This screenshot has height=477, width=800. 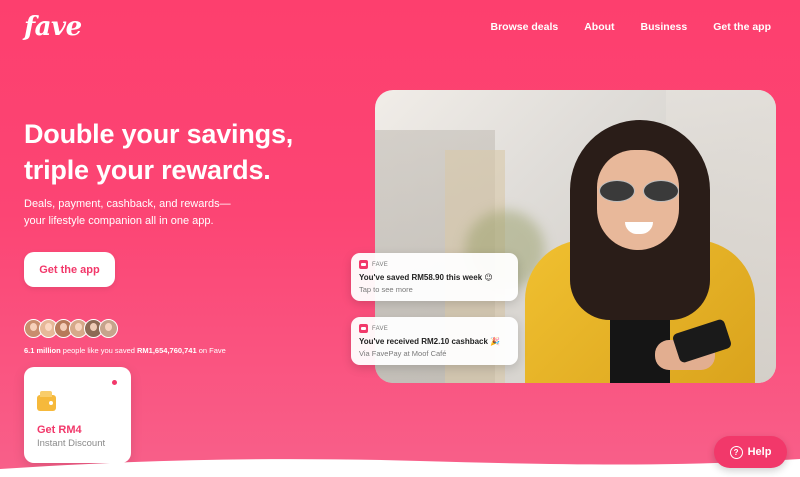 What do you see at coordinates (430, 341) in the screenshot?
I see `notification-title: You've received RM2.10 cashback 🎉` at bounding box center [430, 341].